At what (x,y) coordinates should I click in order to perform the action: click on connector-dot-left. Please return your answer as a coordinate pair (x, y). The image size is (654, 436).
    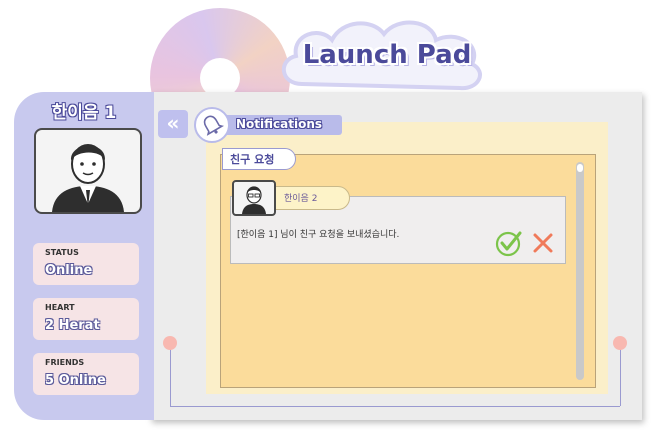
    Looking at the image, I should click on (170, 343).